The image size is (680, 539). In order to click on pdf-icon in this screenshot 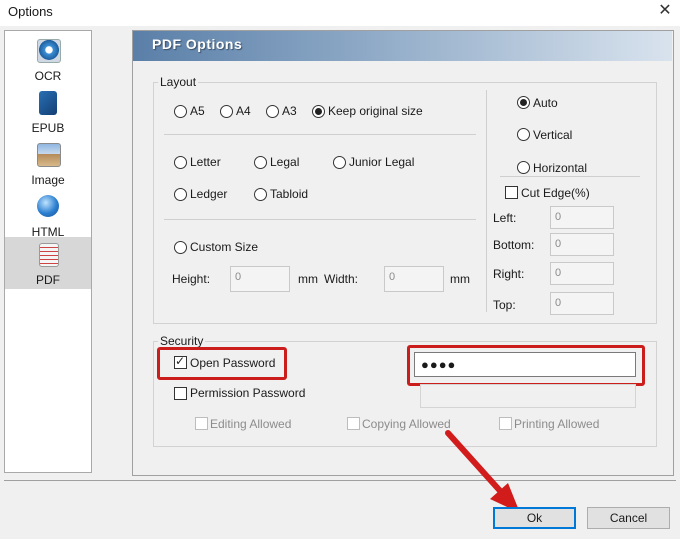, I will do `click(49, 255)`.